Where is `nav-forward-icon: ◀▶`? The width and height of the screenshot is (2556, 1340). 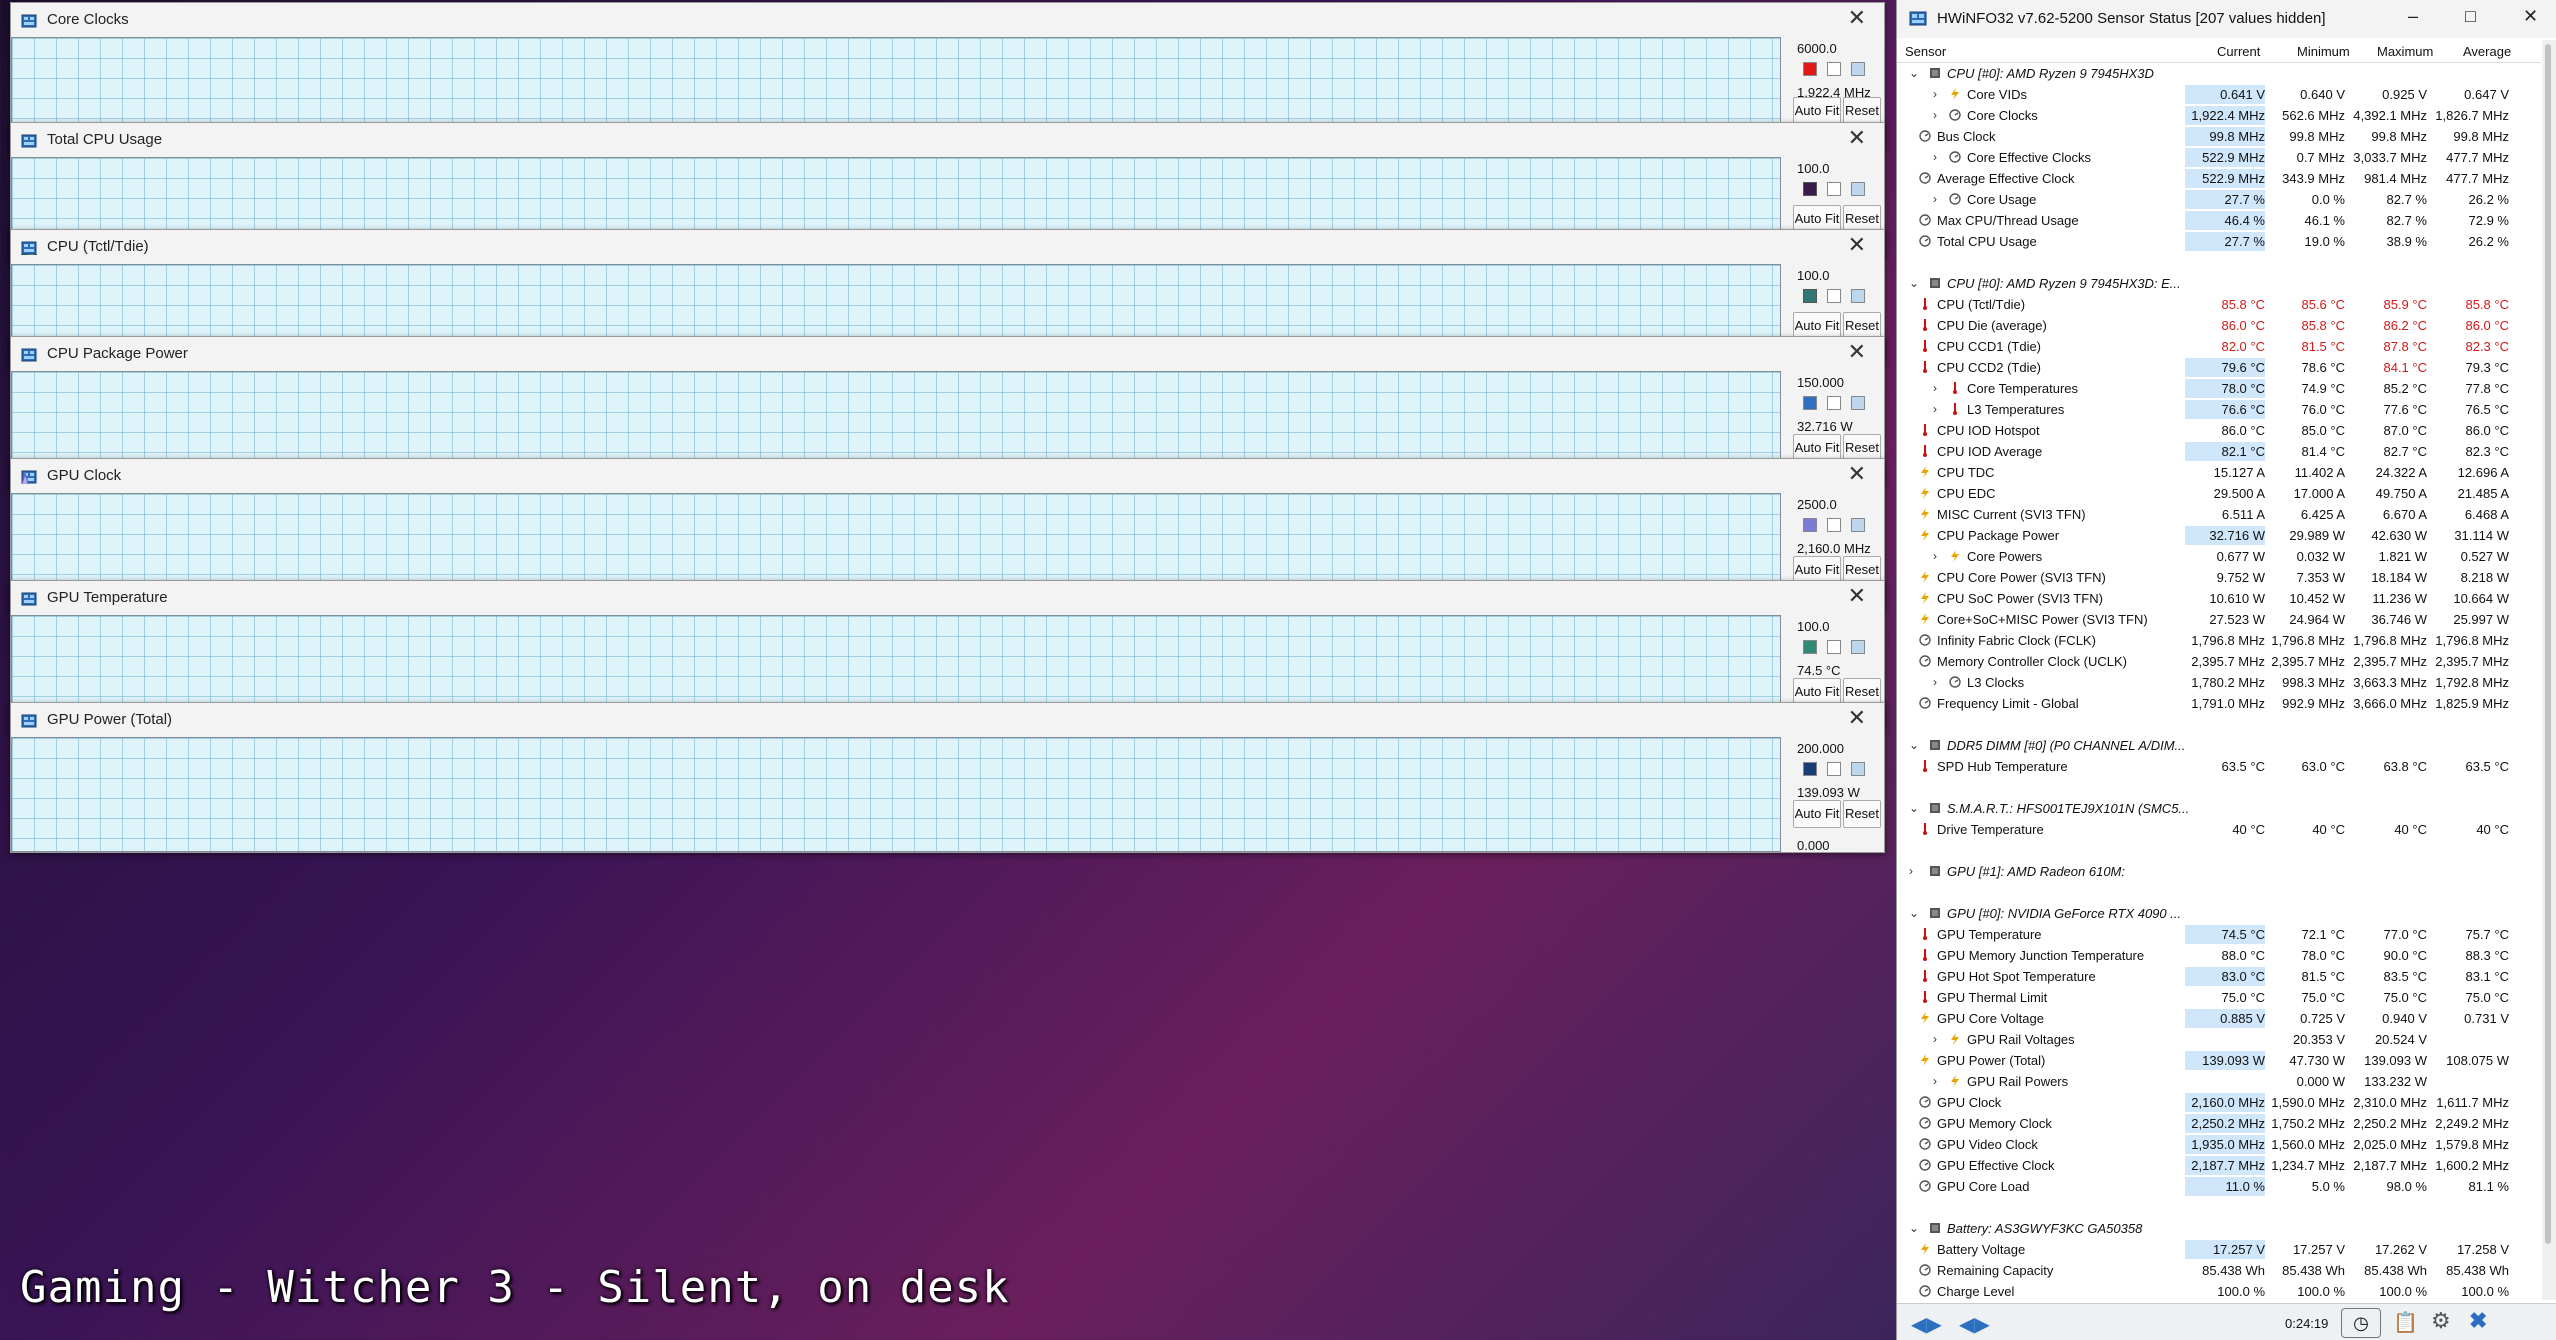 nav-forward-icon: ◀▶ is located at coordinates (1974, 1324).